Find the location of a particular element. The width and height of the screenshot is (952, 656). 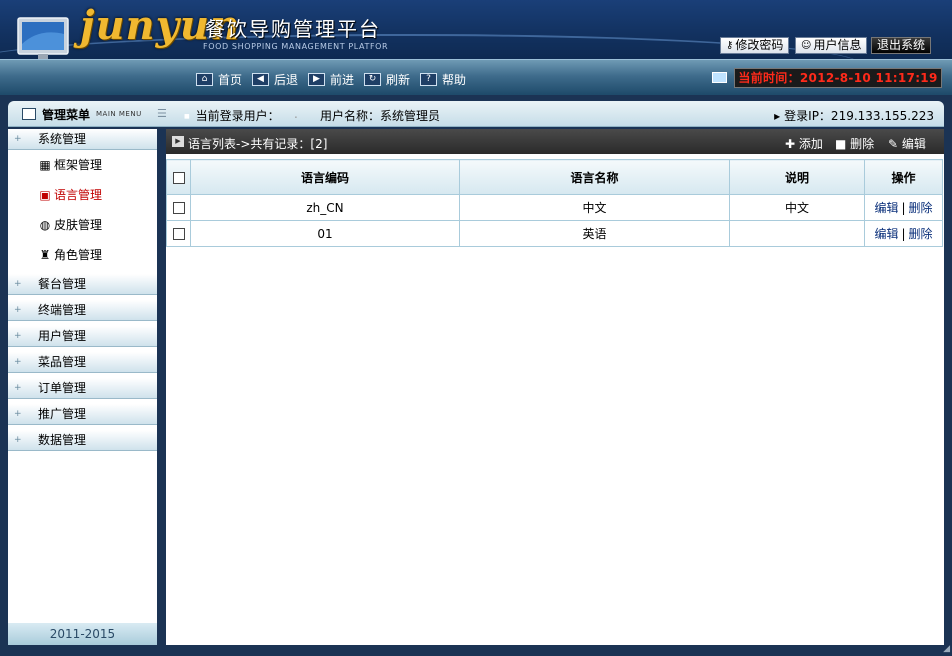

sidebar-item-label: 角色管理 is located at coordinates (78, 255).